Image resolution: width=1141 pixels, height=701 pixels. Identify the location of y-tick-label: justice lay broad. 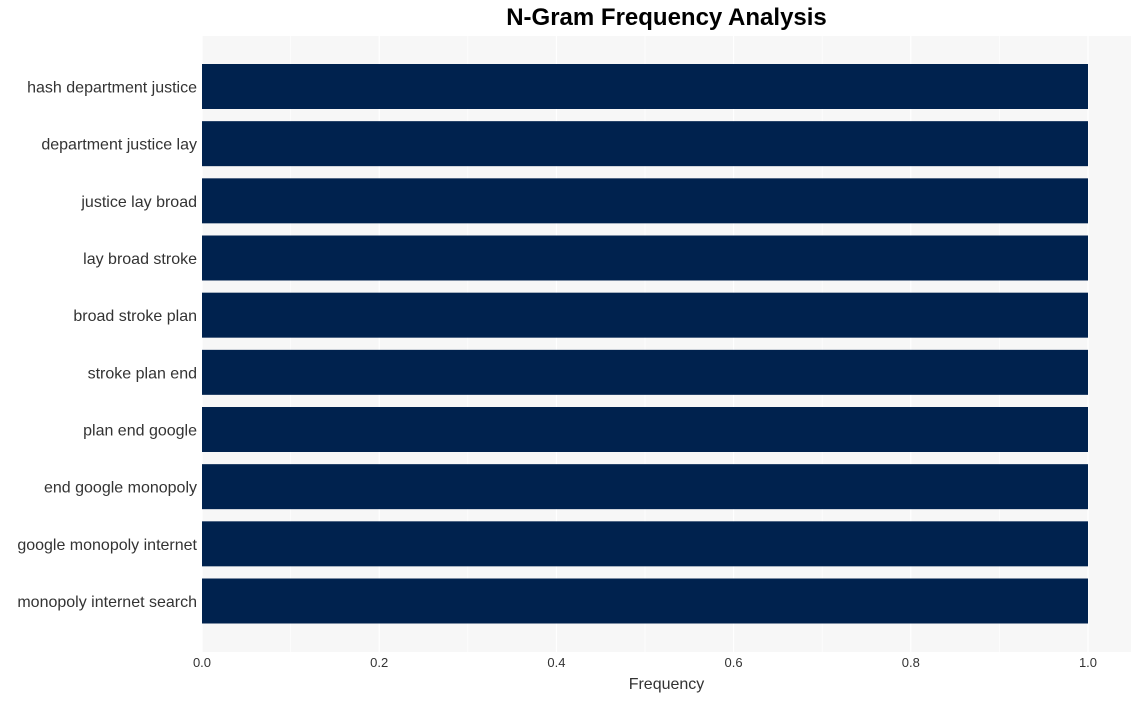
(138, 202).